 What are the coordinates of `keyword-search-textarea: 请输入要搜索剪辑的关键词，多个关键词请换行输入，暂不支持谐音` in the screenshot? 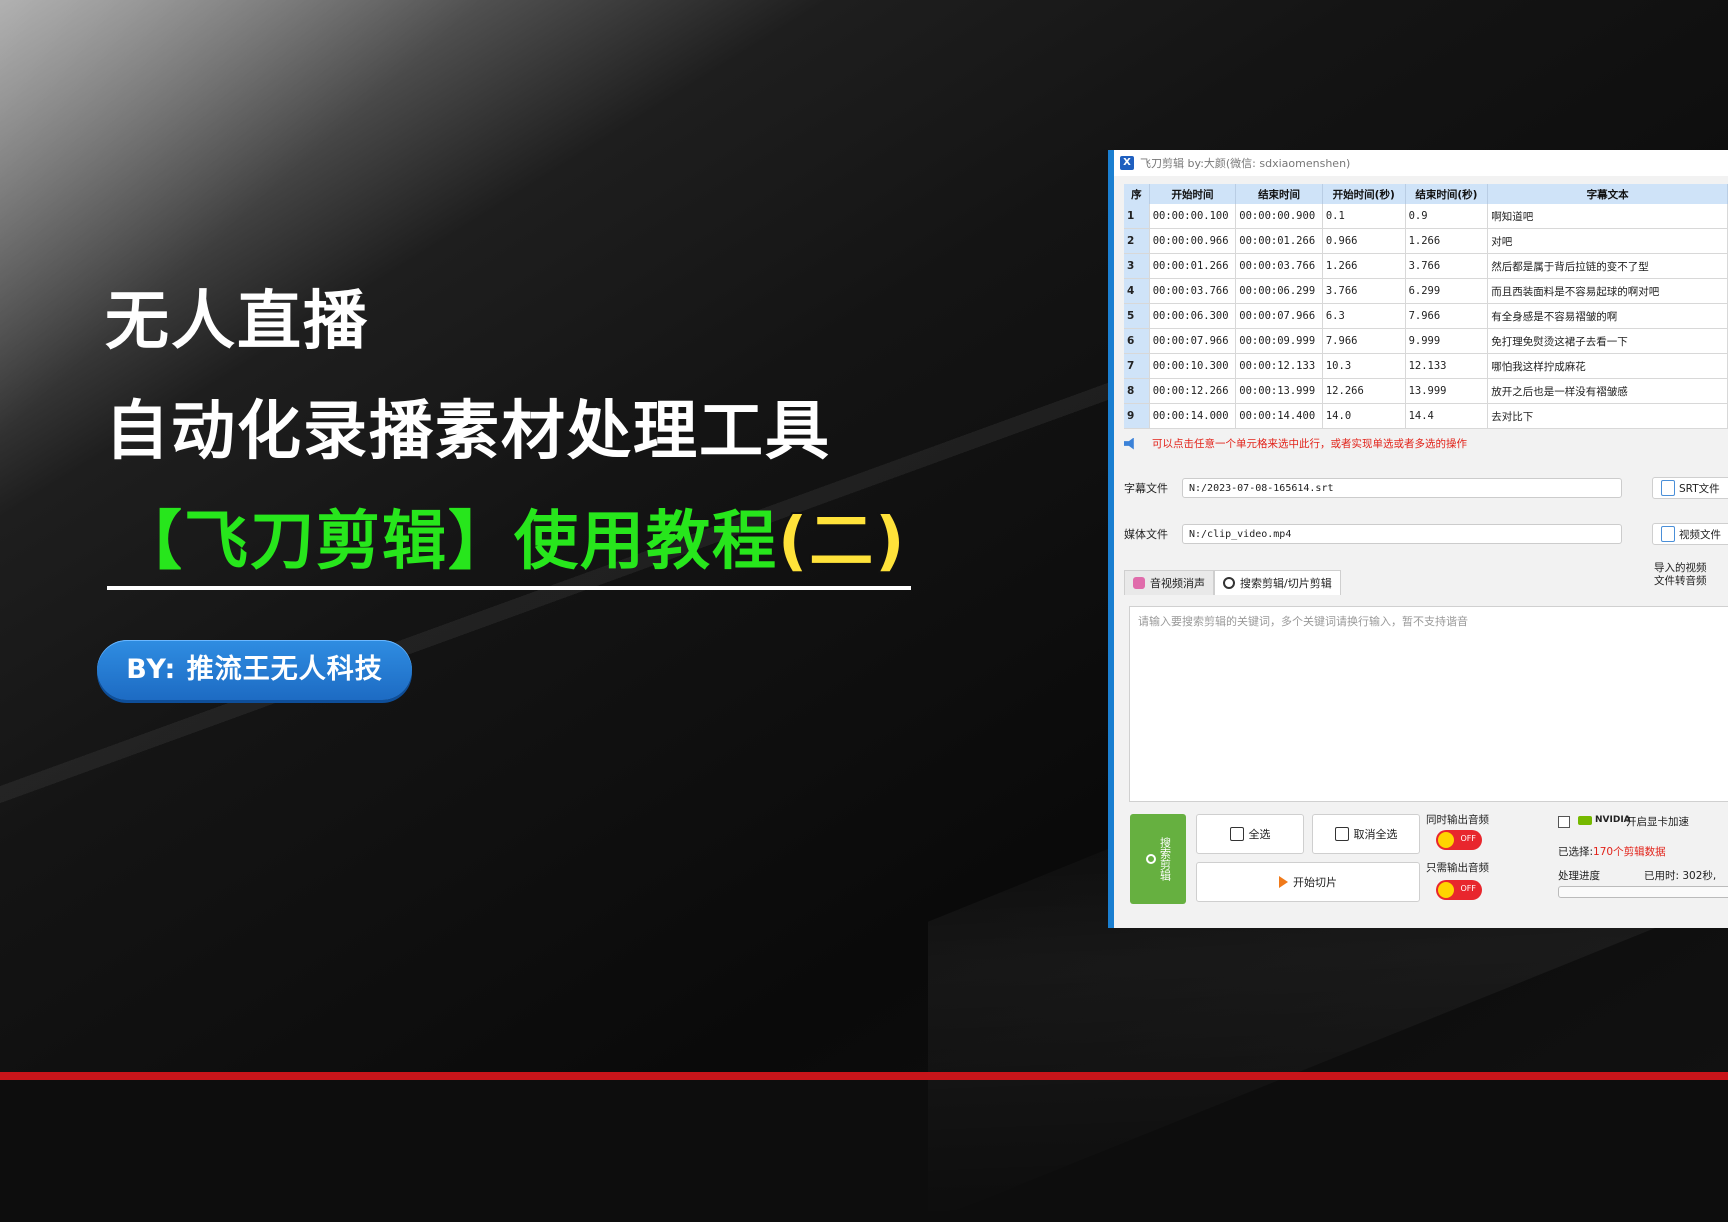 It's located at (1428, 704).